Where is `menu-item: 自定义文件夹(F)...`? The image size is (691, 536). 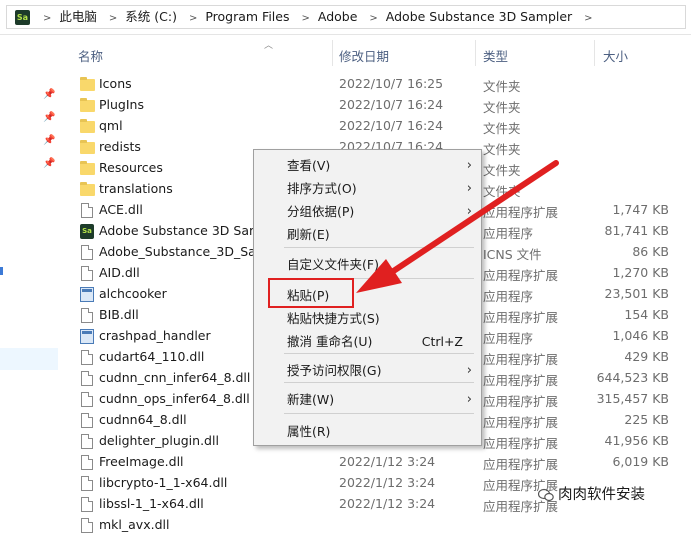 menu-item: 自定义文件夹(F)... is located at coordinates (367, 265).